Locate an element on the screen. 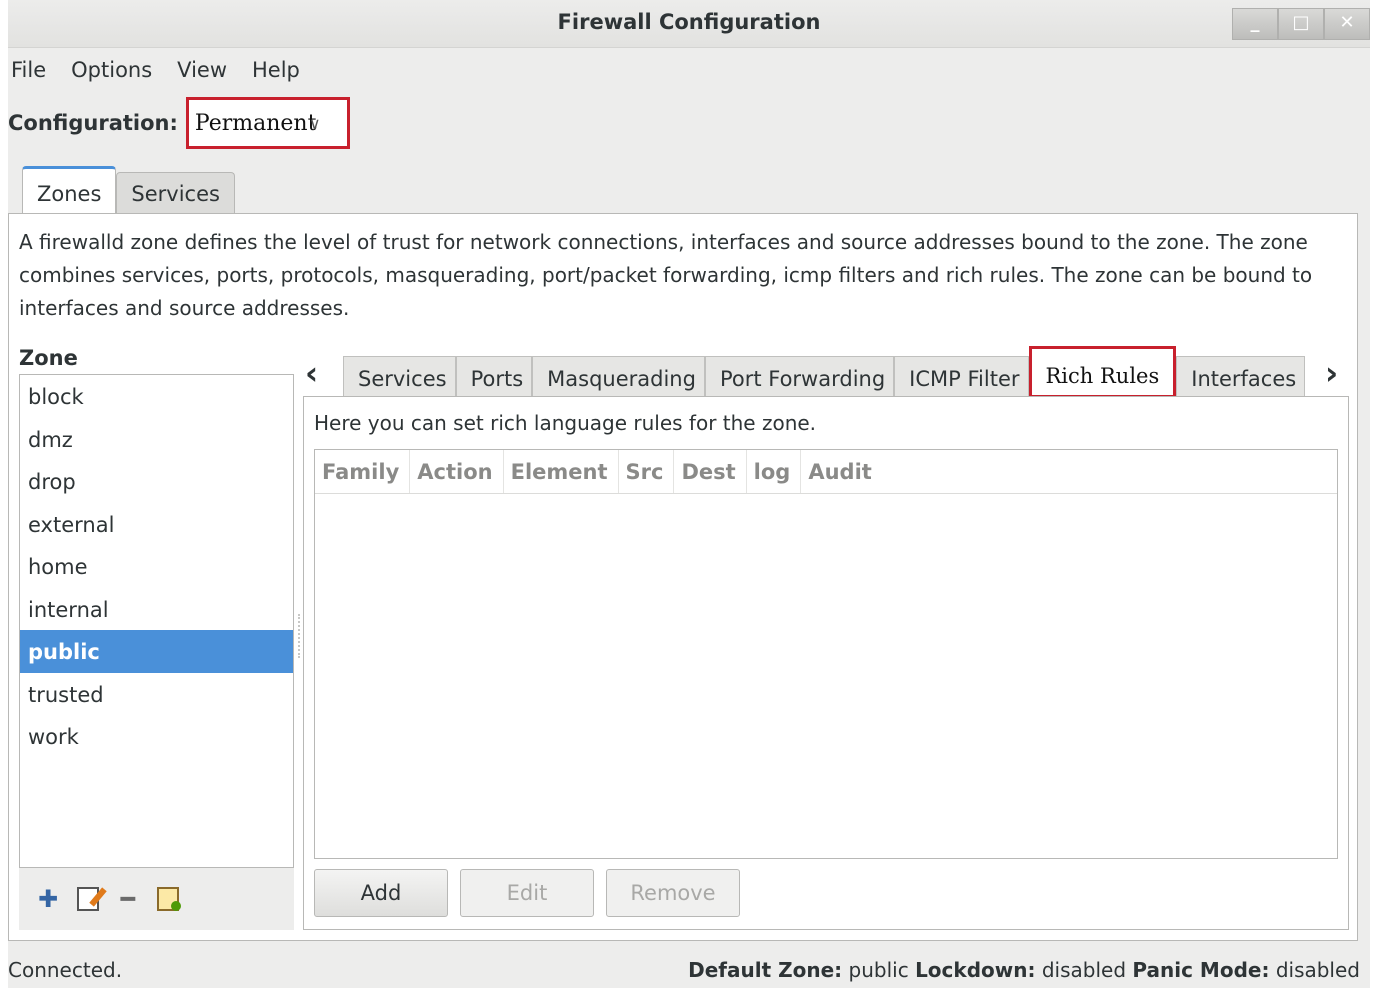  chevron-left-icon: ‹ is located at coordinates (311, 373).